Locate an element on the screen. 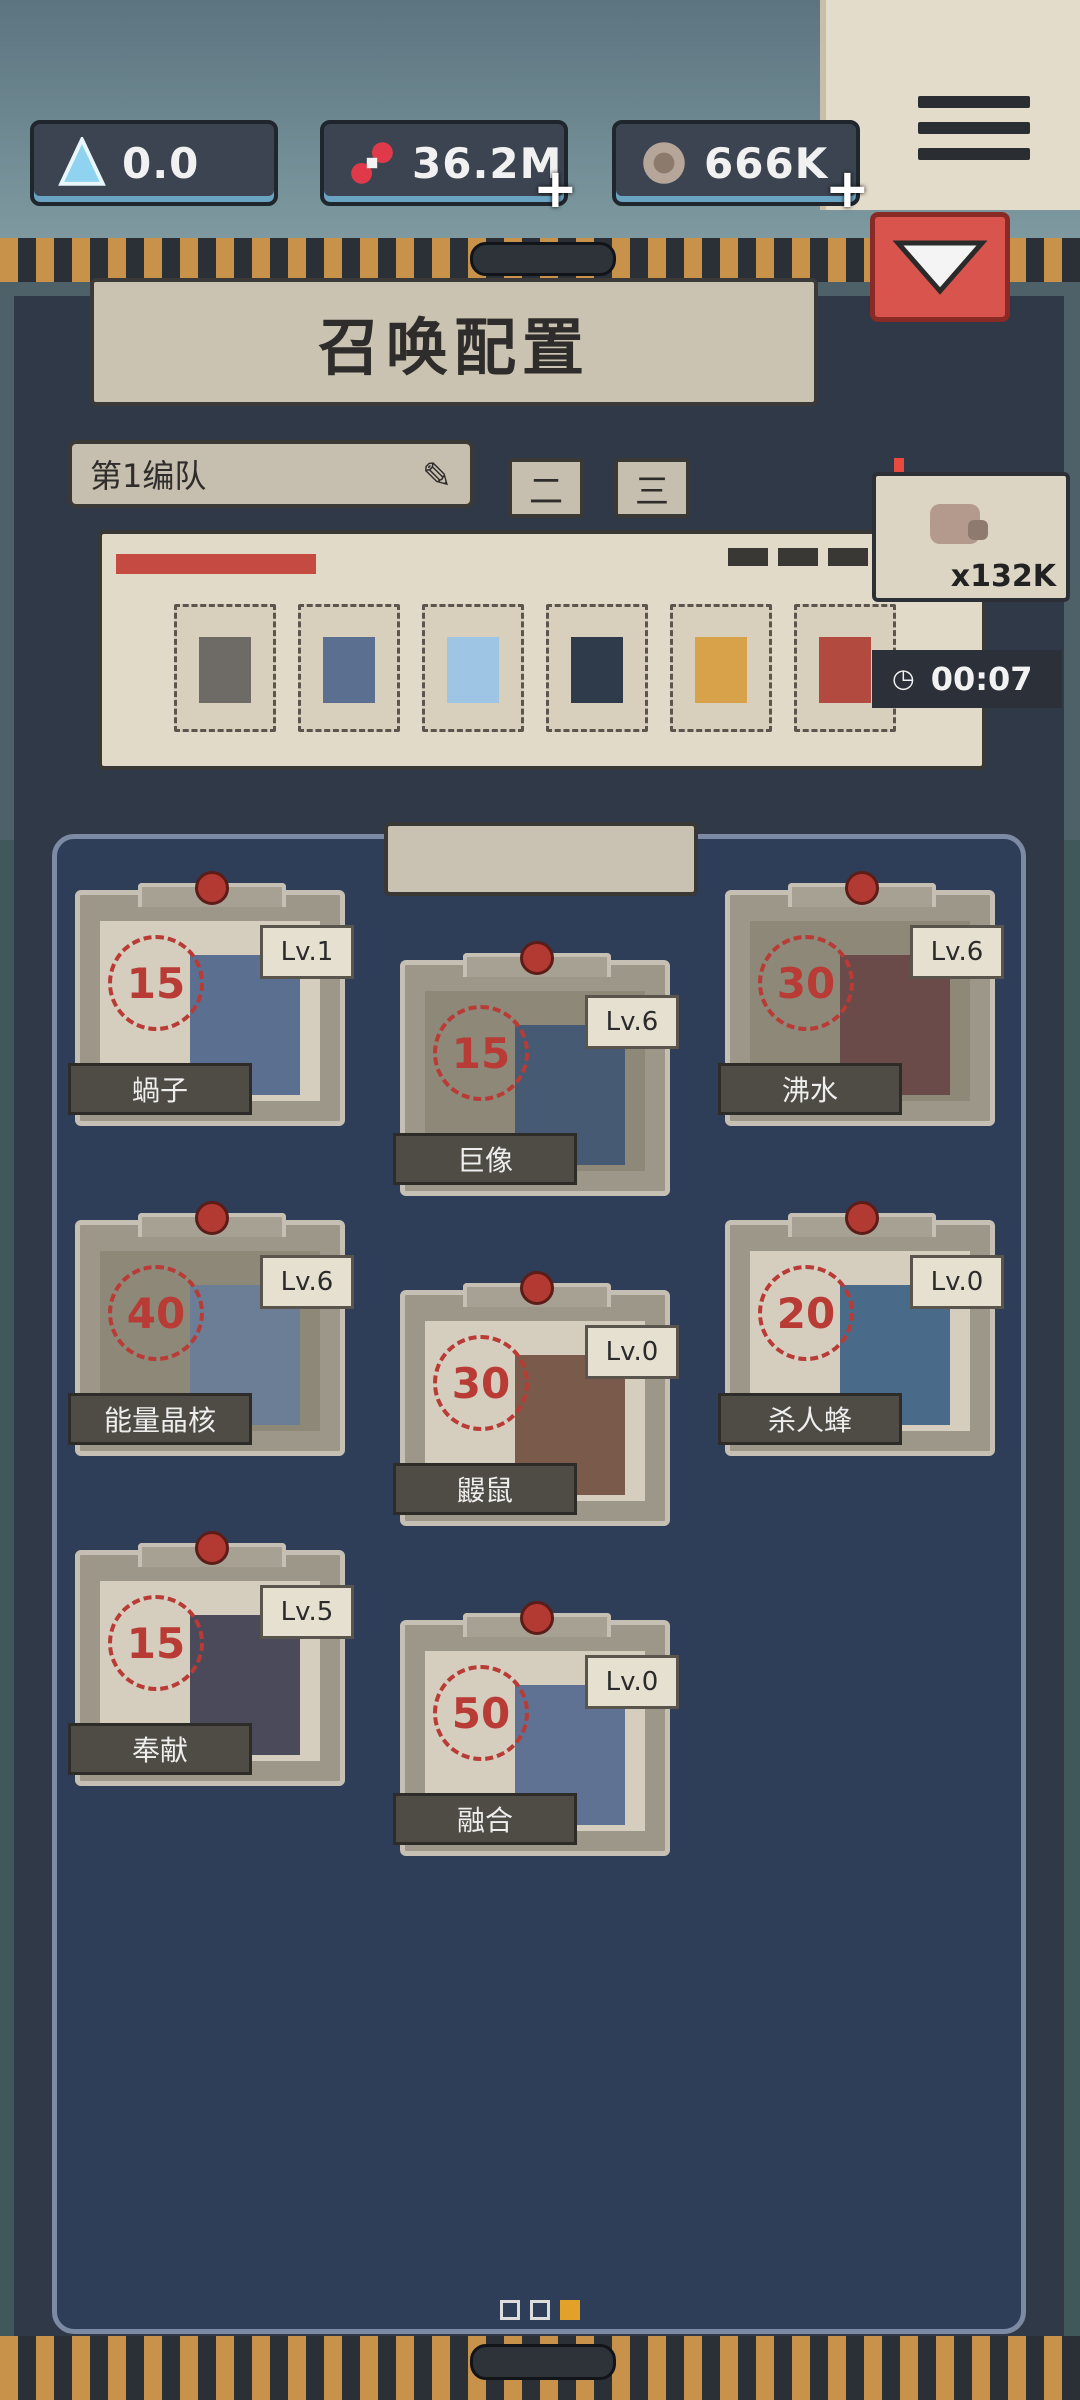 The image size is (1080, 2400). clock-icon: ◷ is located at coordinates (903, 679).